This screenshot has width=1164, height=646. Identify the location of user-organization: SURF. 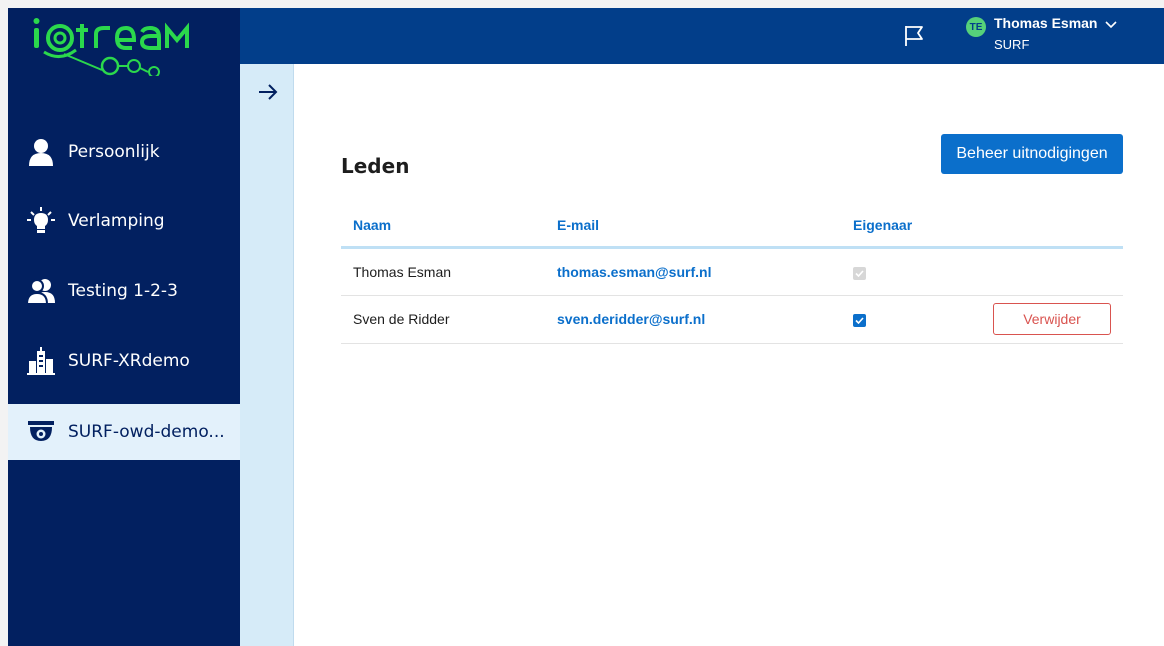
(1012, 45).